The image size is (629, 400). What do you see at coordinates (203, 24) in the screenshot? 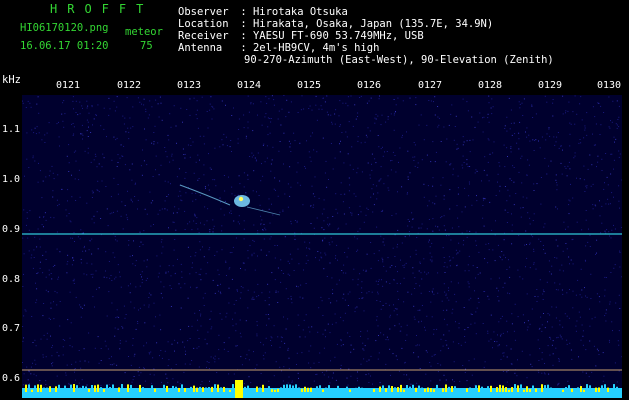
I see `location-label: Location` at bounding box center [203, 24].